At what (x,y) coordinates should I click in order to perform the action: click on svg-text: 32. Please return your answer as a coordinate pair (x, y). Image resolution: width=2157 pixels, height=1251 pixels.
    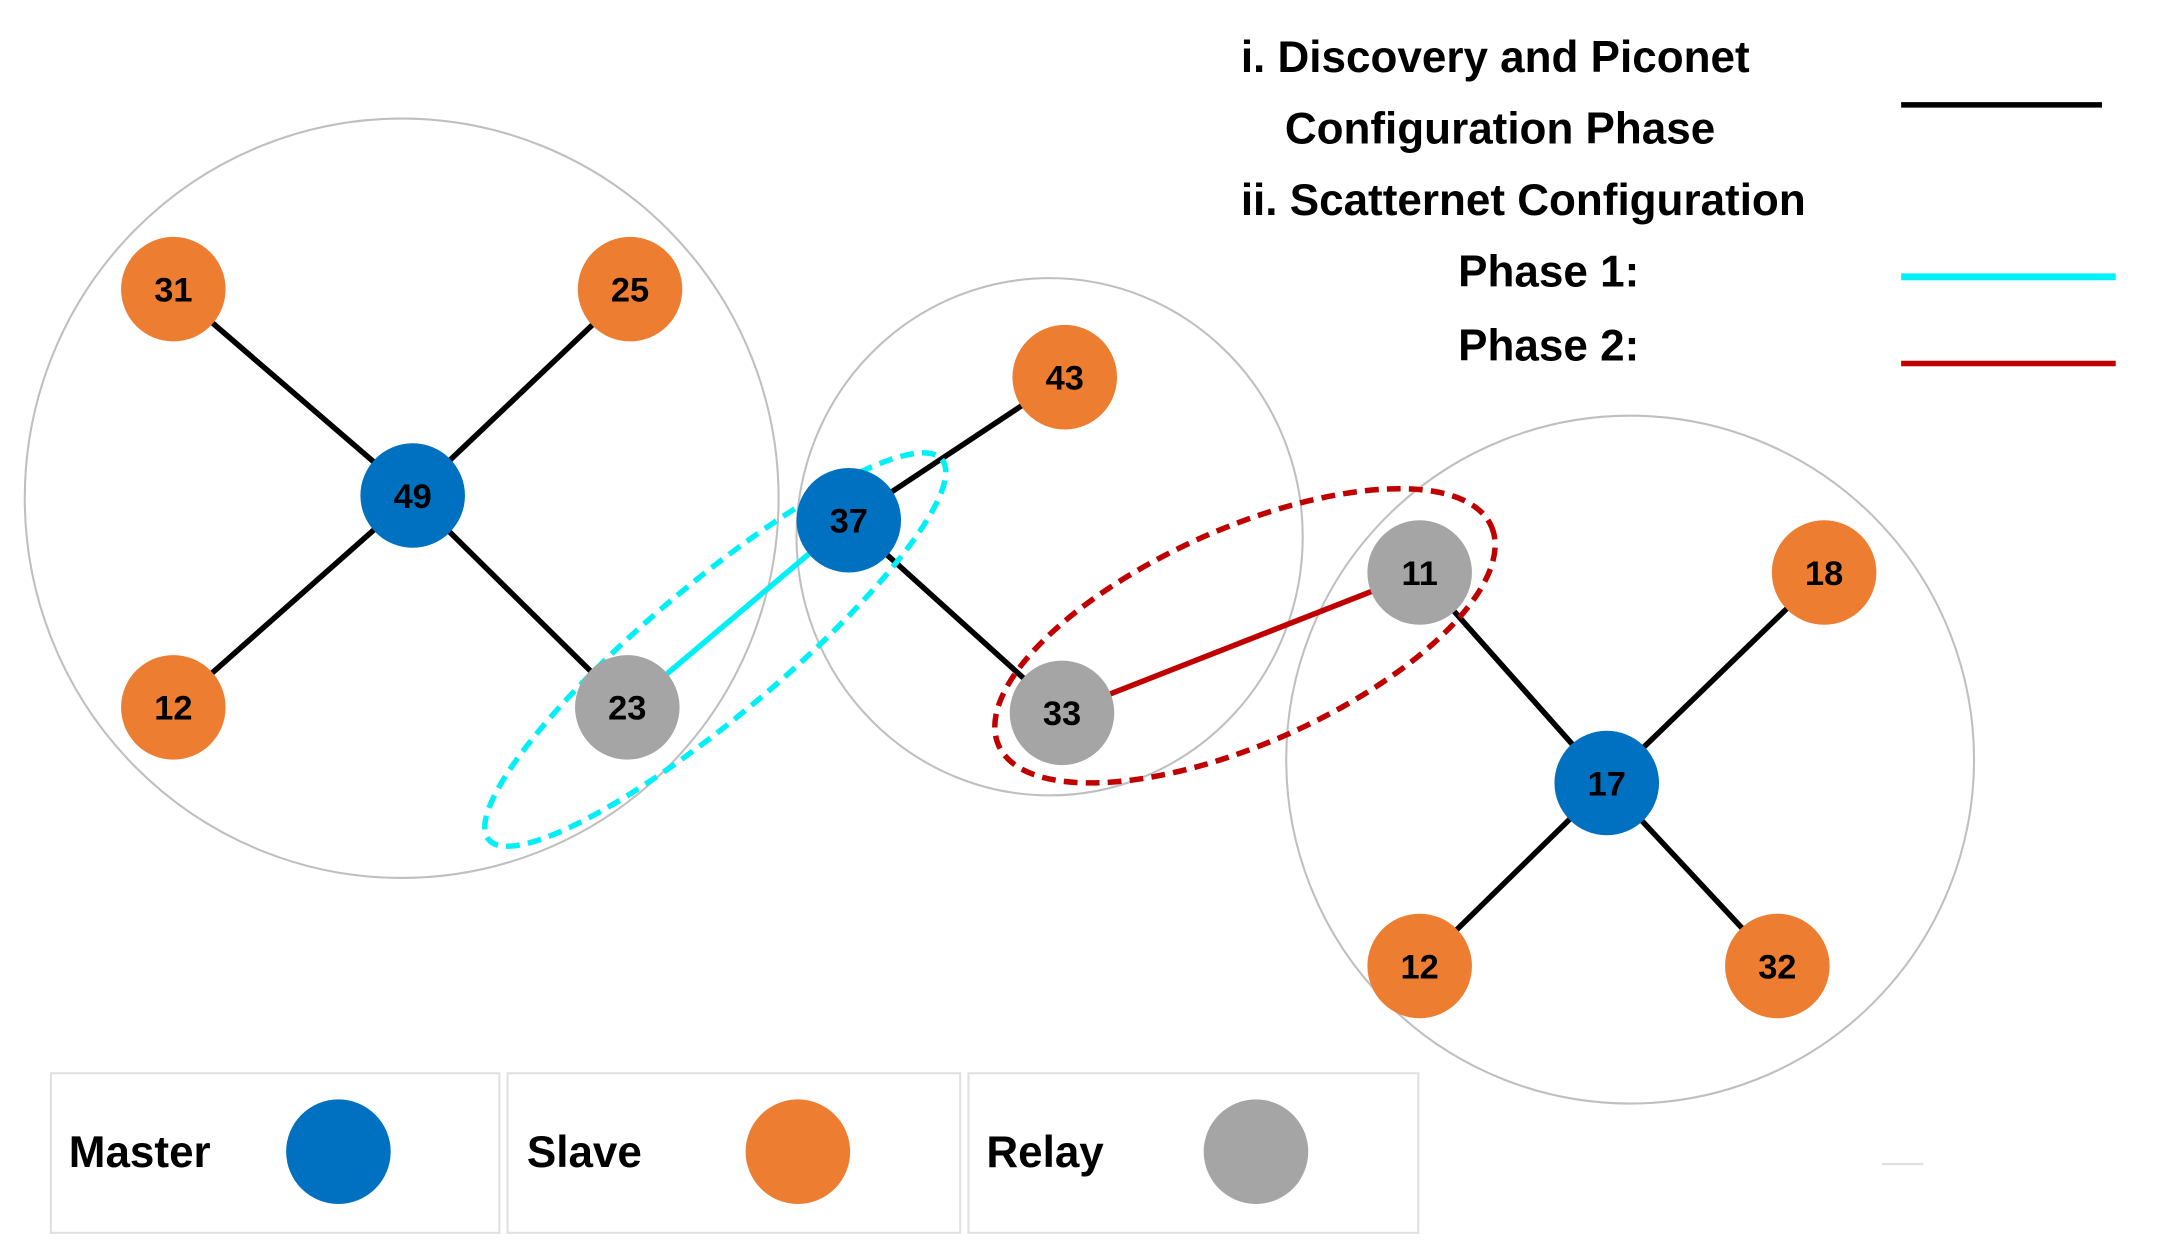
    Looking at the image, I should click on (1777, 967).